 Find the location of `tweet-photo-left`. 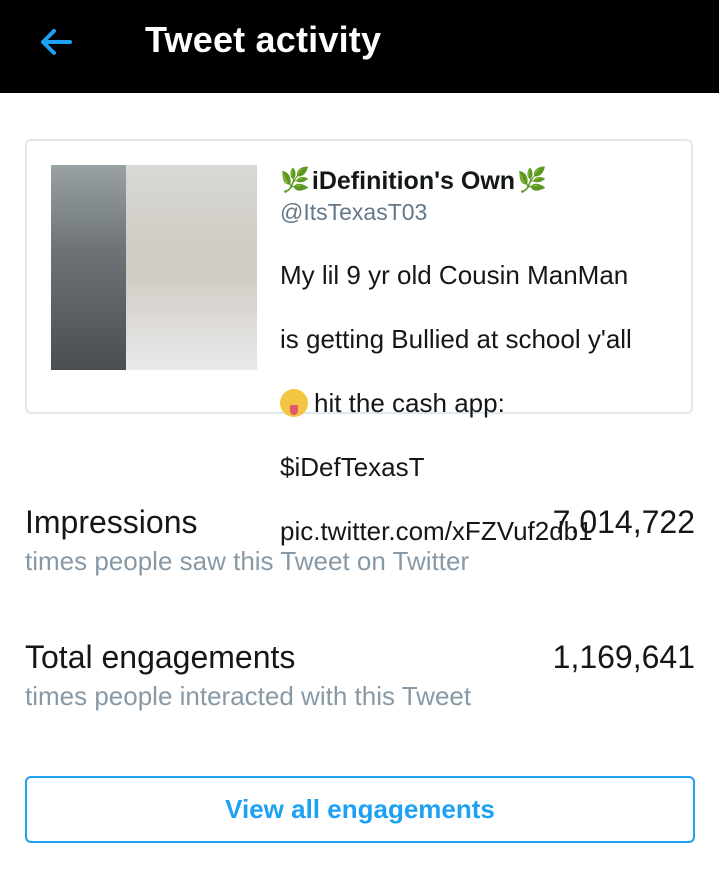

tweet-photo-left is located at coordinates (88, 267).